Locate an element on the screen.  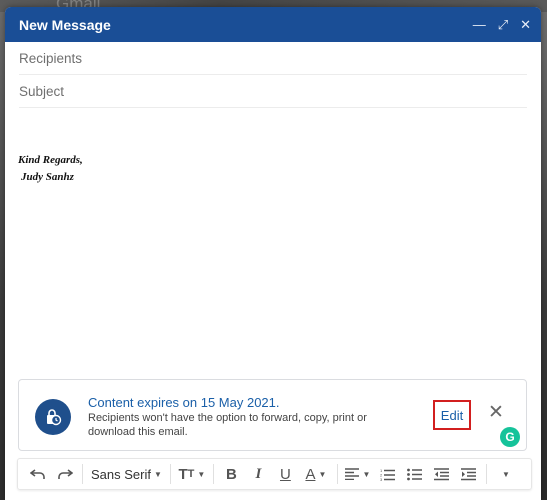
align-icon: ▼ is located at coordinates (358, 474).